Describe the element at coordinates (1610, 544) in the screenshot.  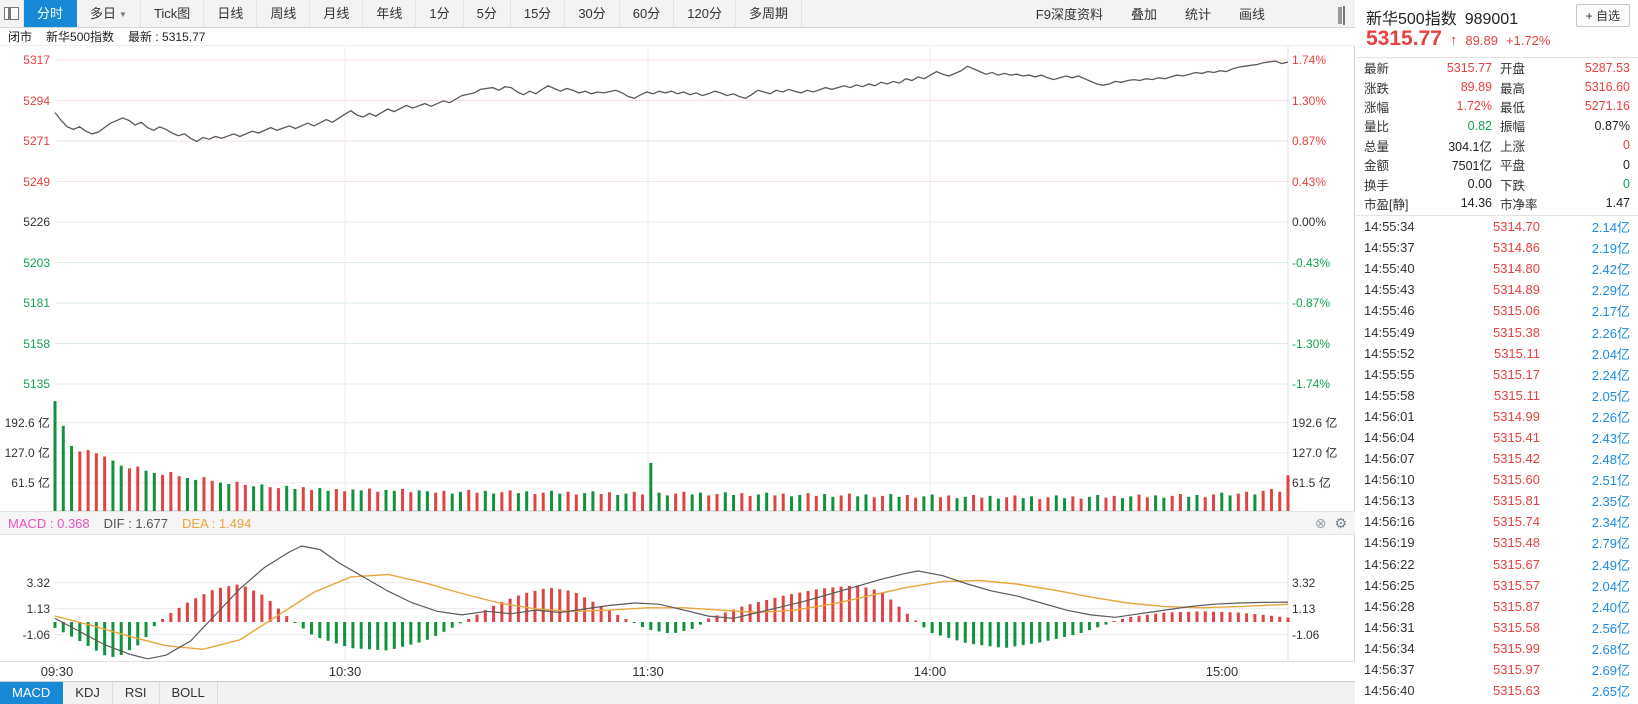
I see `tick-volume: 2.79亿` at that location.